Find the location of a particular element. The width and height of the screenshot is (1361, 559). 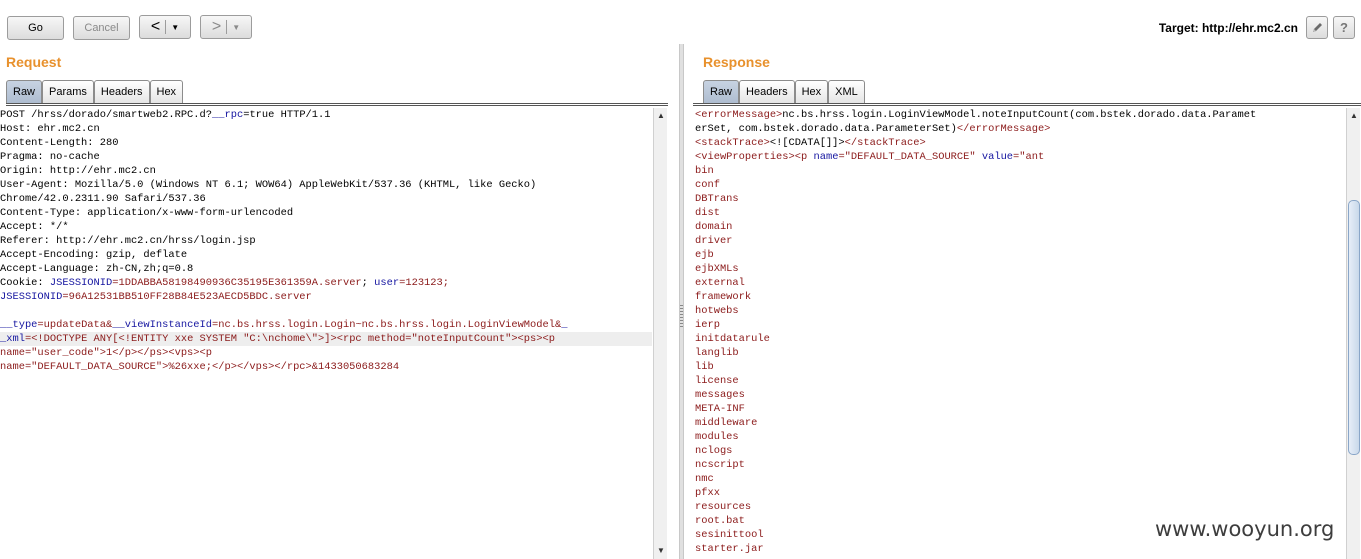

code-line: META-INF is located at coordinates (1020, 409).